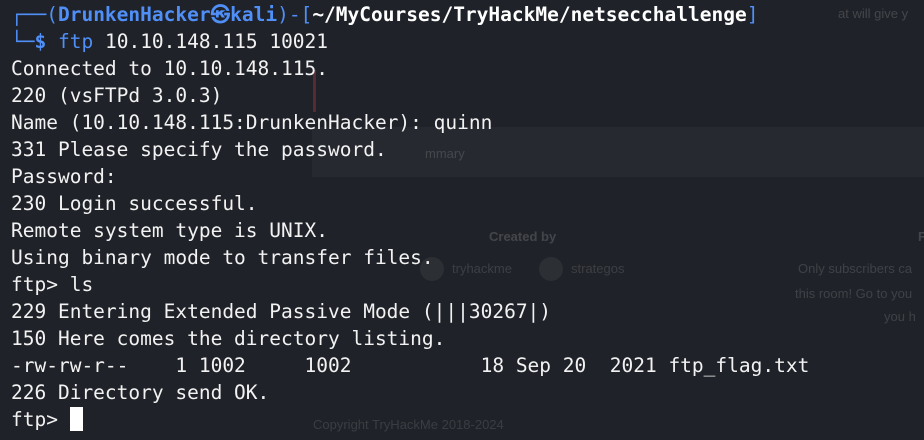 The width and height of the screenshot is (924, 440). What do you see at coordinates (40, 419) in the screenshot?
I see `ftp-prompt: ftp>` at bounding box center [40, 419].